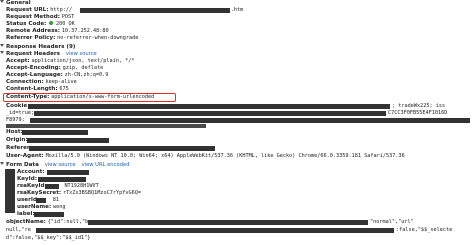 The image size is (474, 245). What do you see at coordinates (167, 186) in the screenshot?
I see `form-field-row: rsaKeyId: NT1928H1WVT` at bounding box center [167, 186].